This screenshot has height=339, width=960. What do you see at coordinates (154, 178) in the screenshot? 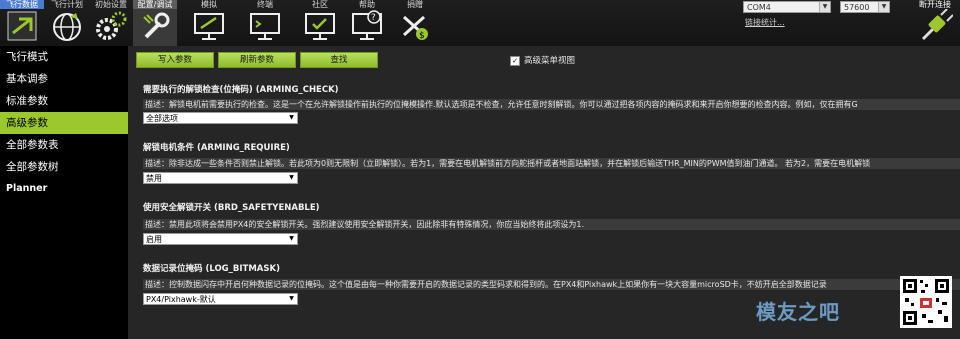
I see `param-value: 禁用` at bounding box center [154, 178].